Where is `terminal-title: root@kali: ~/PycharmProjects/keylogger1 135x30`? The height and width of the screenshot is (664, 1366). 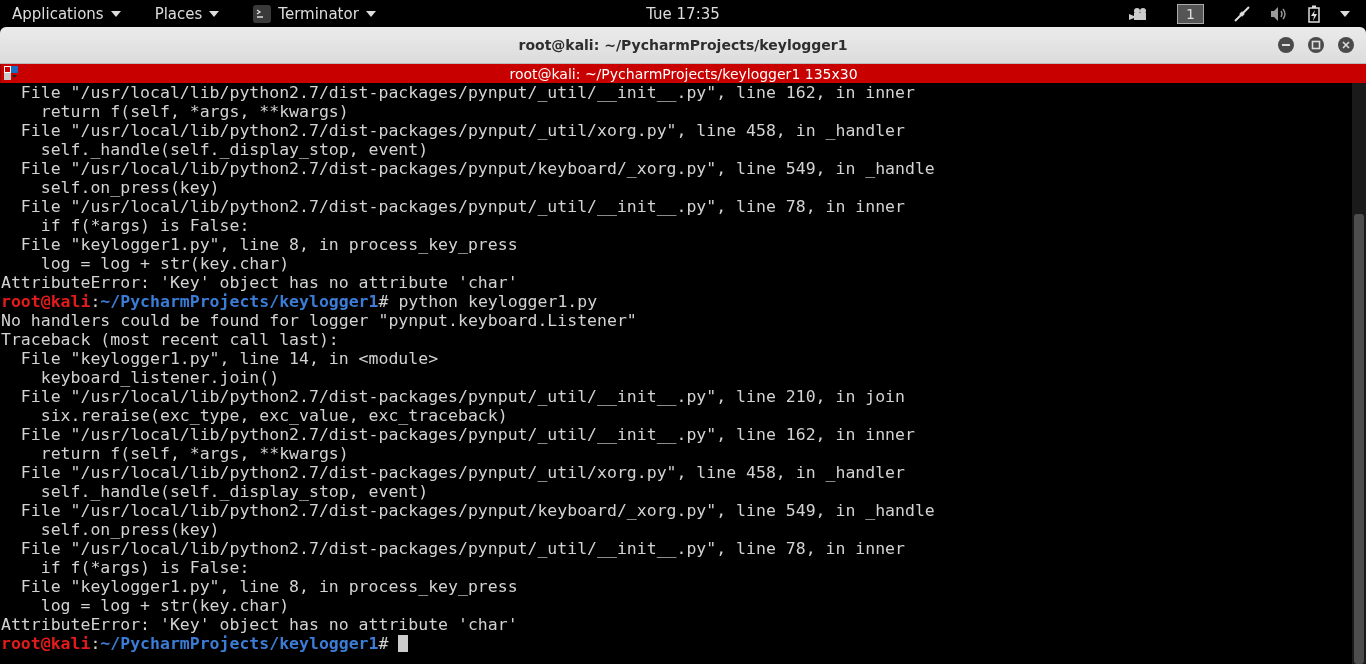 terminal-title: root@kali: ~/PycharmProjects/keylogger1 135x30 is located at coordinates (683, 73).